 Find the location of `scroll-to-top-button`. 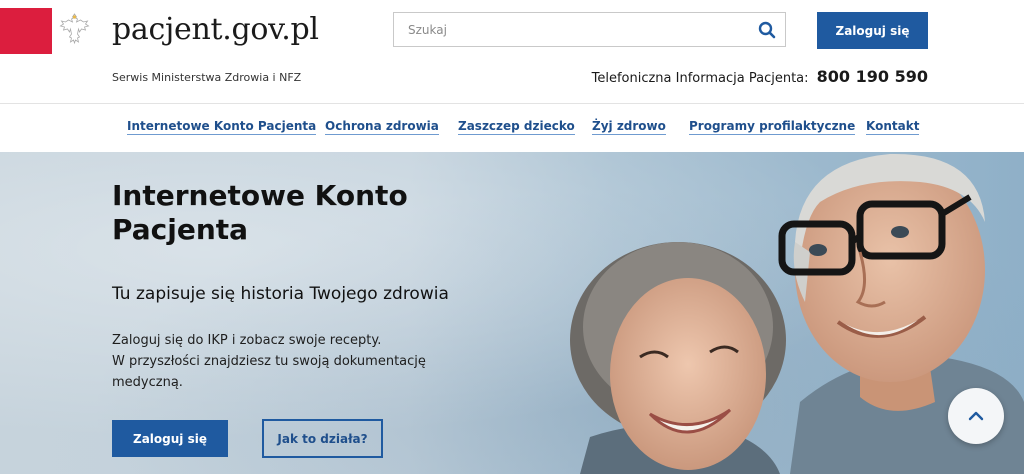

scroll-to-top-button is located at coordinates (976, 416).